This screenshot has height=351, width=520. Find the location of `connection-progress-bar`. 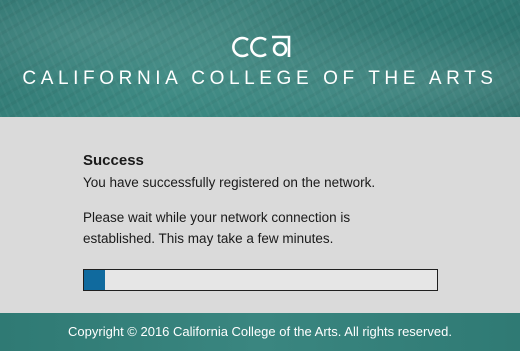

connection-progress-bar is located at coordinates (260, 280).